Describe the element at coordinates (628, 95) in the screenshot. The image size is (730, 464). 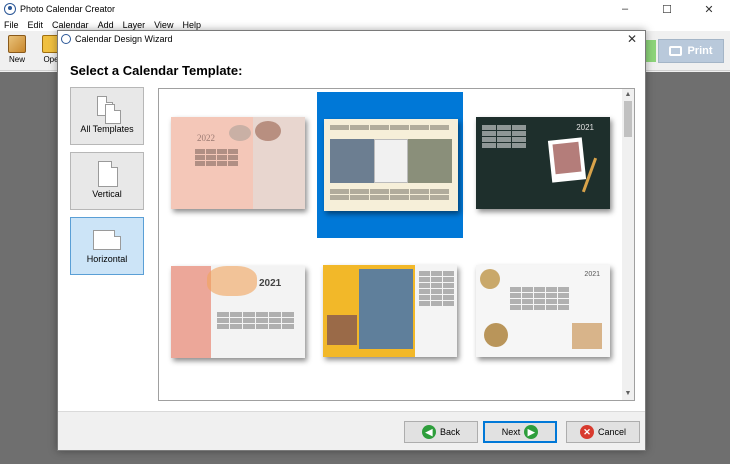
I see `scroll-up-arrow-icon: ▲` at that location.